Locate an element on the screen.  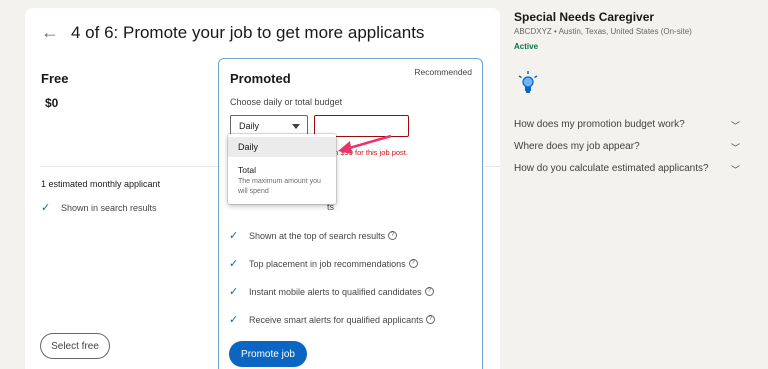
job-title: Special Needs Caregiver is located at coordinates (584, 17).